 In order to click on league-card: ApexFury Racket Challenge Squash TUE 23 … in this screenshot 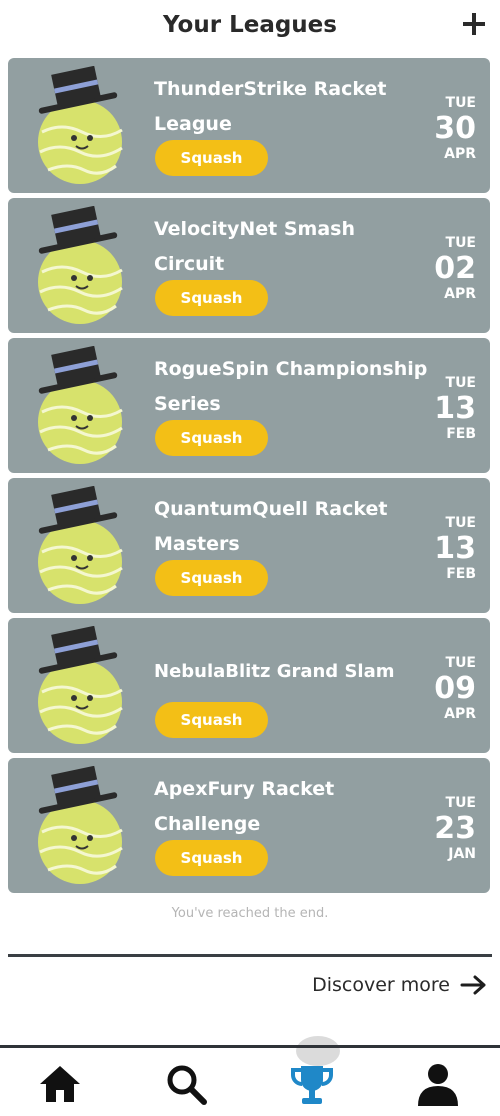, I will do `click(249, 825)`.